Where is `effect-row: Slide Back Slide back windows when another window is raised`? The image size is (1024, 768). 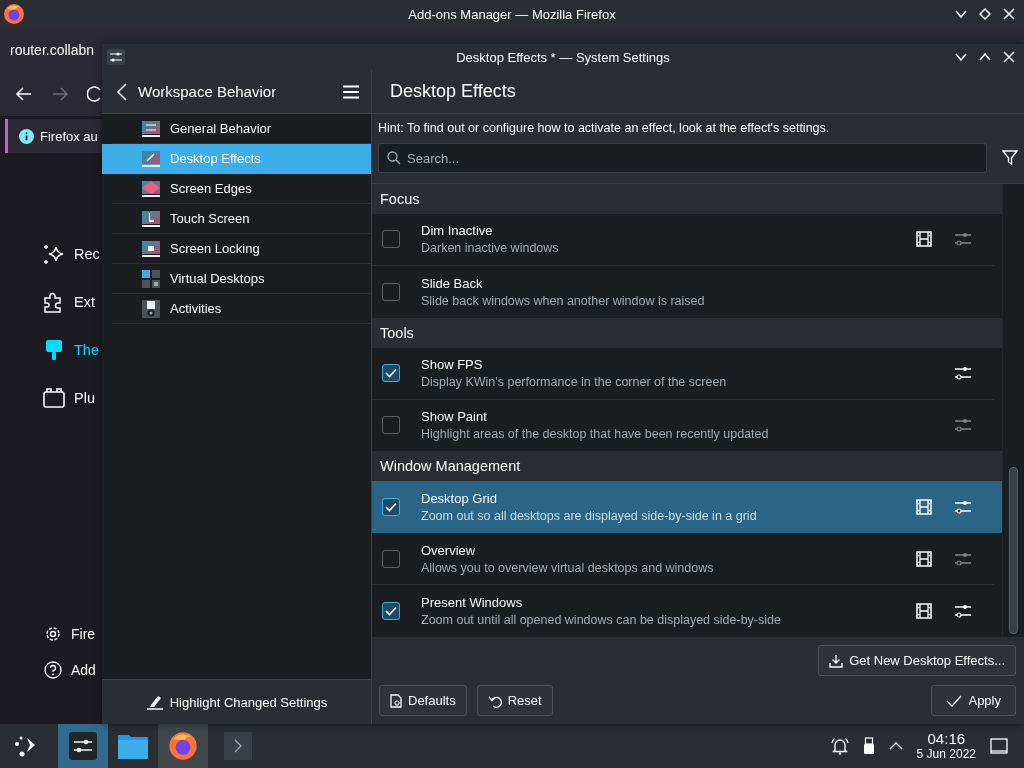
effect-row: Slide Back Slide back windows when another window is raised is located at coordinates (683, 291).